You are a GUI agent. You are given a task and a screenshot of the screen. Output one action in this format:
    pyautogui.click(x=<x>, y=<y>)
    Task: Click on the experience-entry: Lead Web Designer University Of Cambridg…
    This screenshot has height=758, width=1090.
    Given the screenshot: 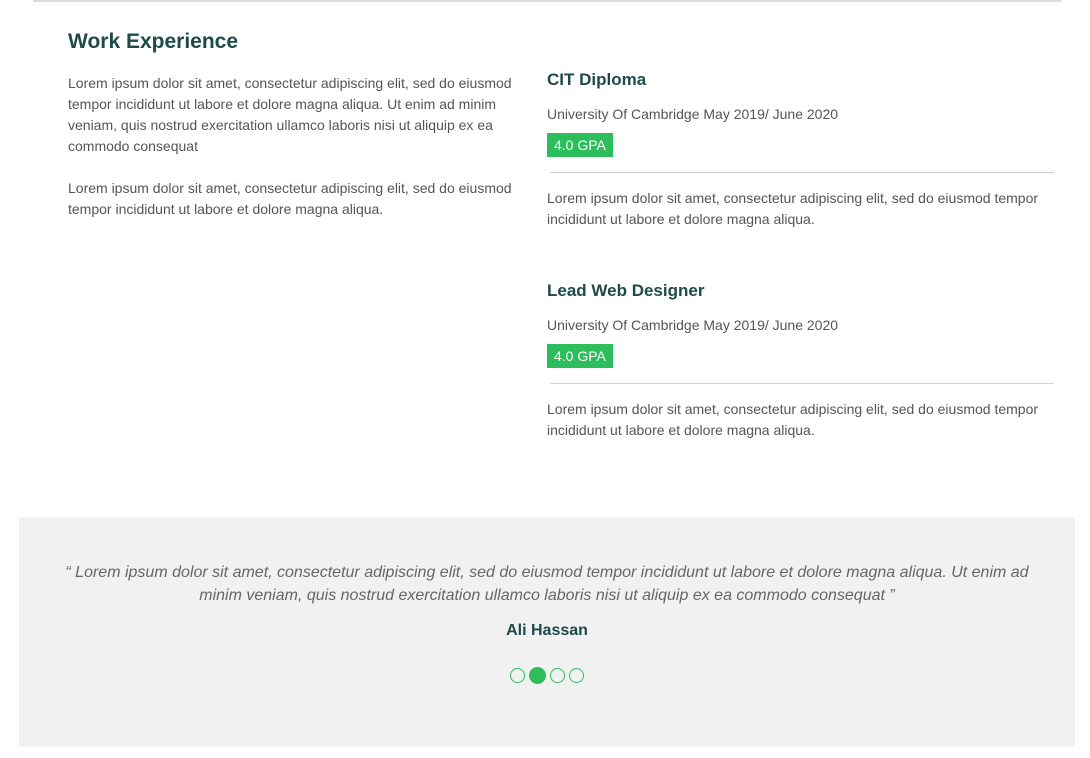 What is the action you would take?
    pyautogui.click(x=802, y=360)
    